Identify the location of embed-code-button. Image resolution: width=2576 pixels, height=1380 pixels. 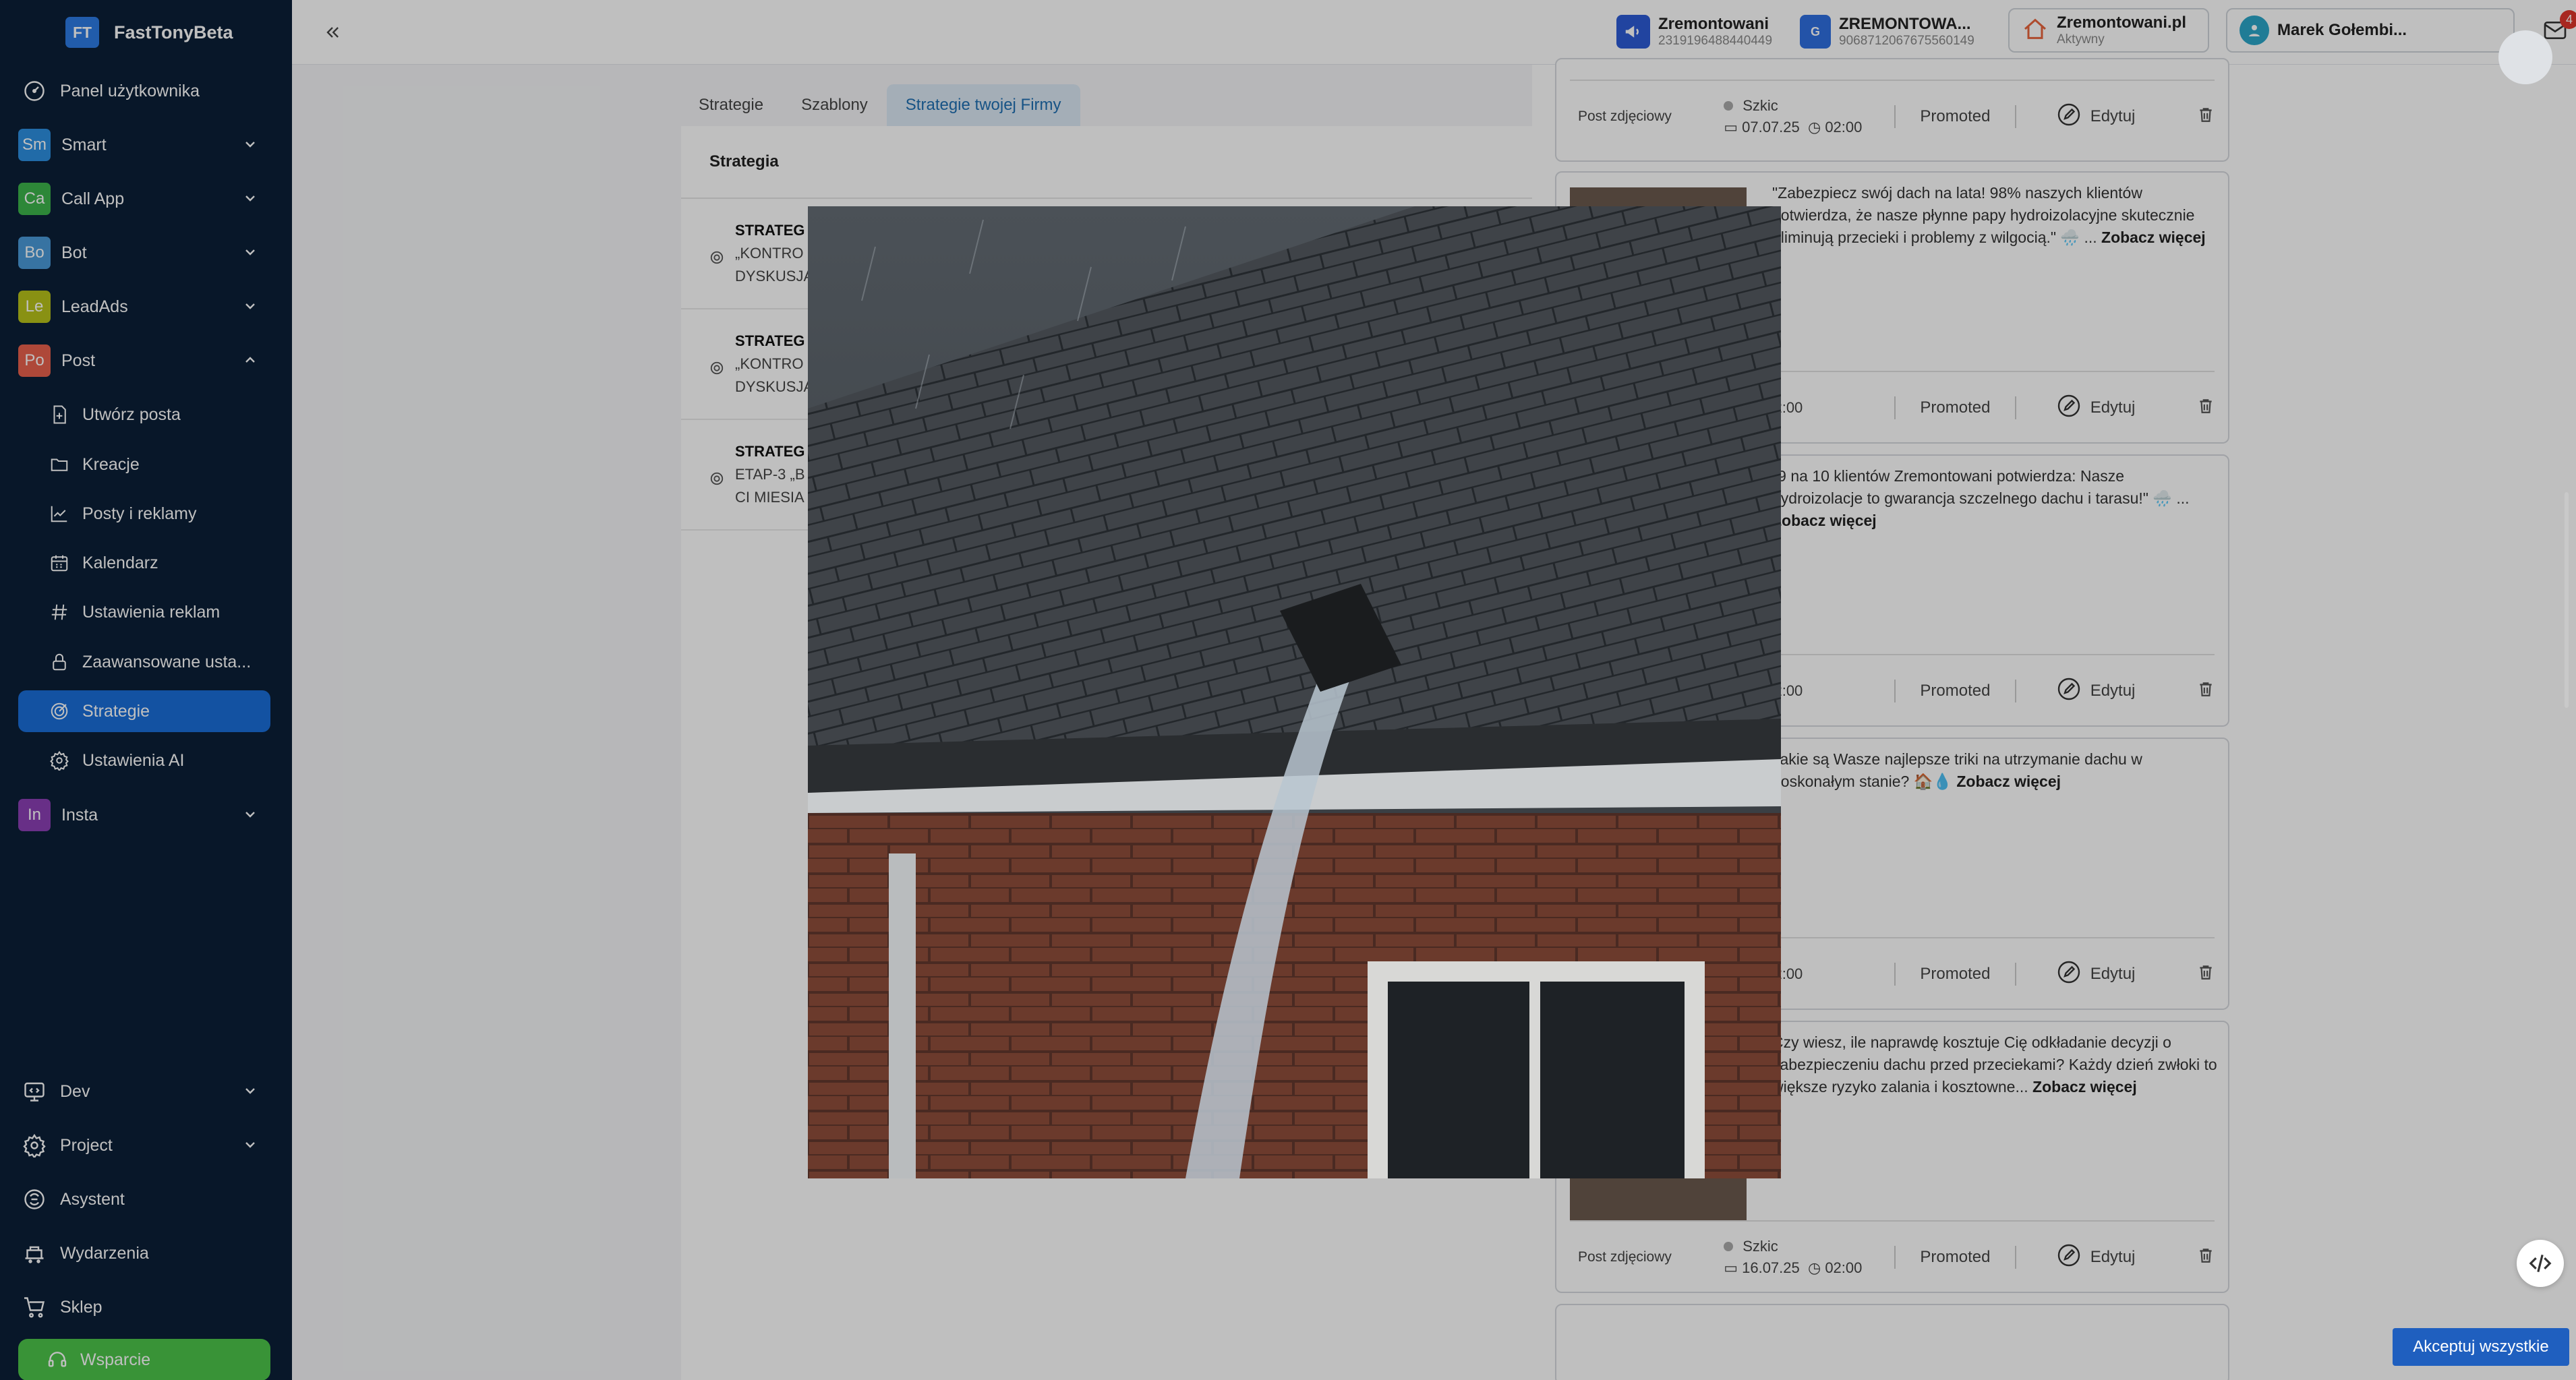
(2541, 1263).